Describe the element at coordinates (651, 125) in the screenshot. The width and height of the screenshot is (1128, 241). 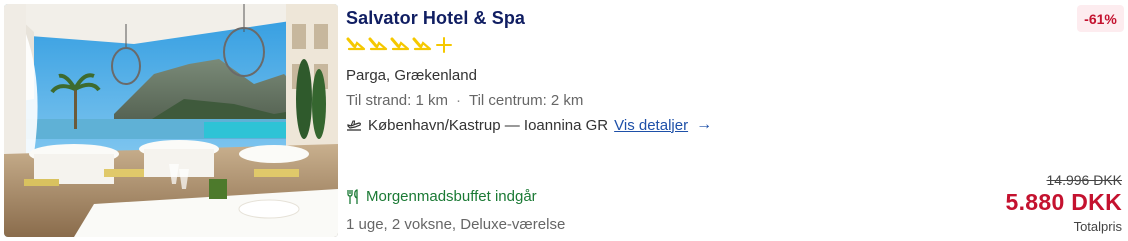
I see `flight-details-link: Vis detaljer` at that location.